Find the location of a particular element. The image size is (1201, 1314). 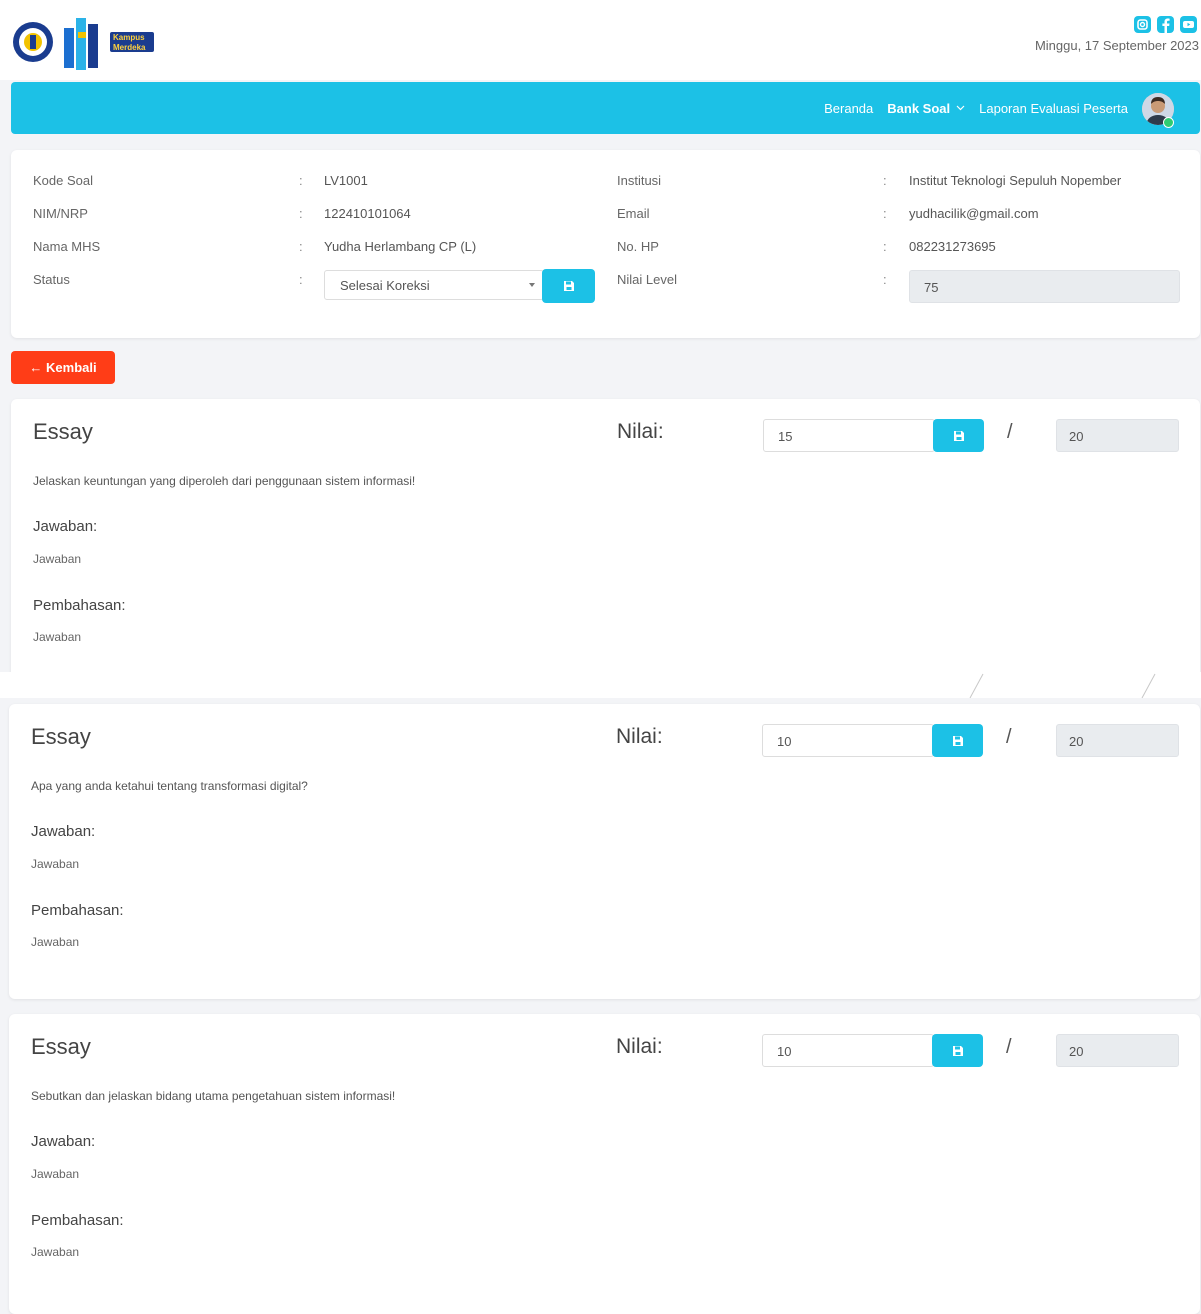

nav-item-bank-soal: Bank Soal is located at coordinates (926, 108).